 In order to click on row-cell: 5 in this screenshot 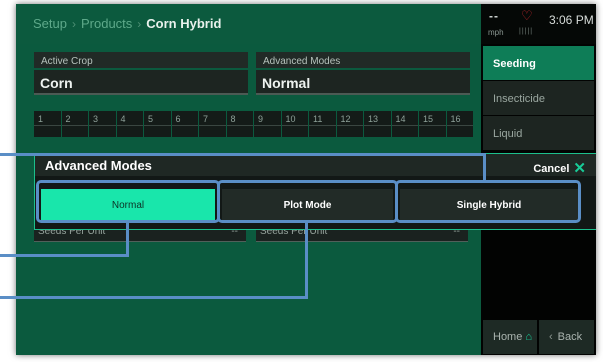, I will do `click(157, 124)`.